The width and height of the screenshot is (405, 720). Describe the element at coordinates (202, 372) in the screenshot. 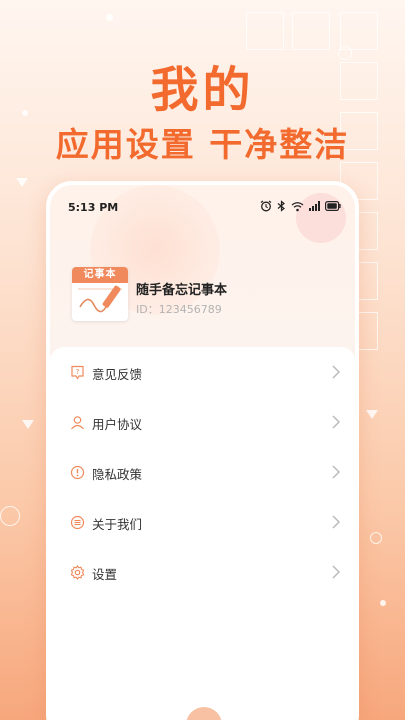

I see `menu-item-feedback: ? 意见反馈` at that location.